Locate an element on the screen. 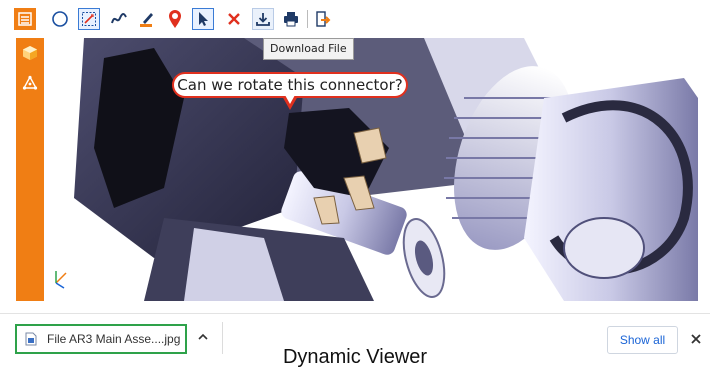 This screenshot has height=373, width=710. cube-icon is located at coordinates (30, 53).